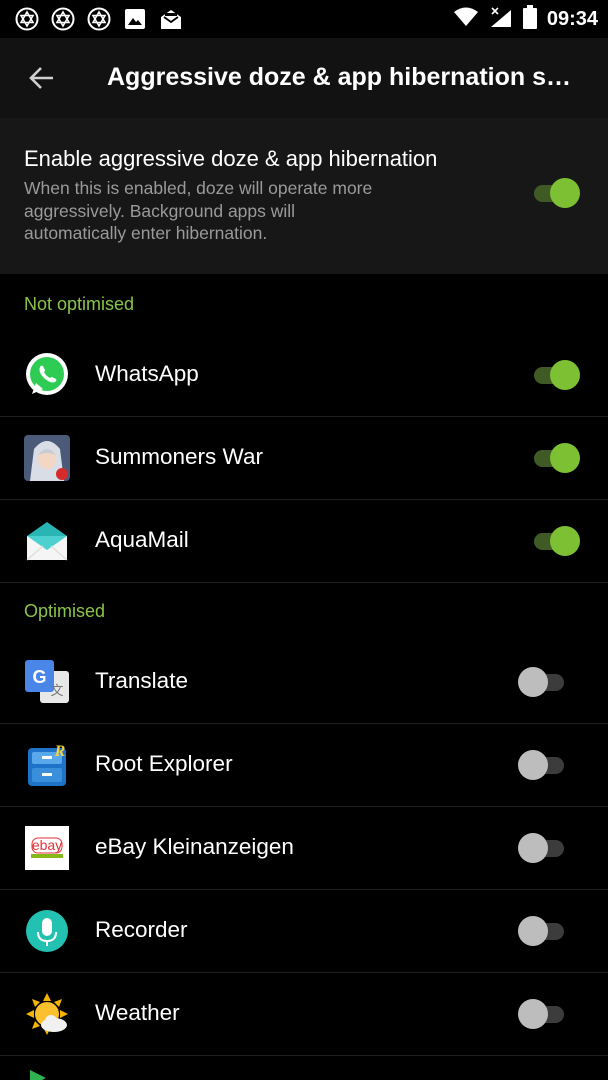  I want to click on aquamail-icon, so click(47, 541).